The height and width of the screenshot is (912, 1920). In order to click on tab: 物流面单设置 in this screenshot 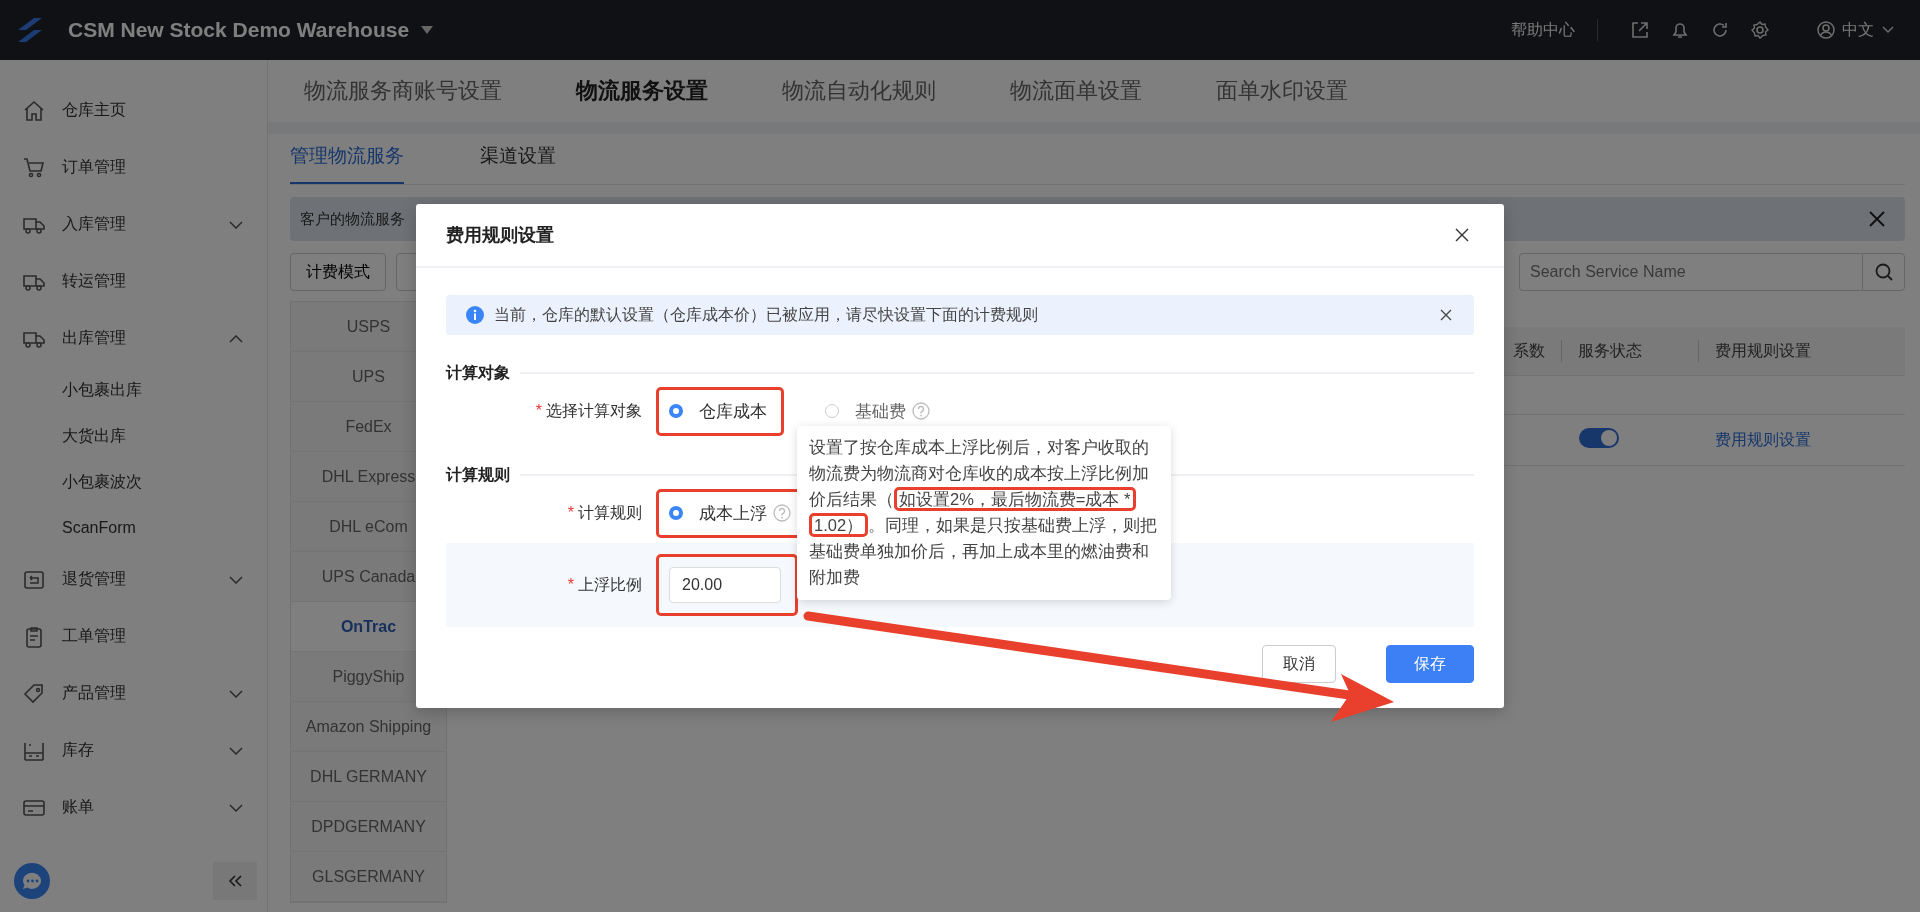, I will do `click(1076, 91)`.